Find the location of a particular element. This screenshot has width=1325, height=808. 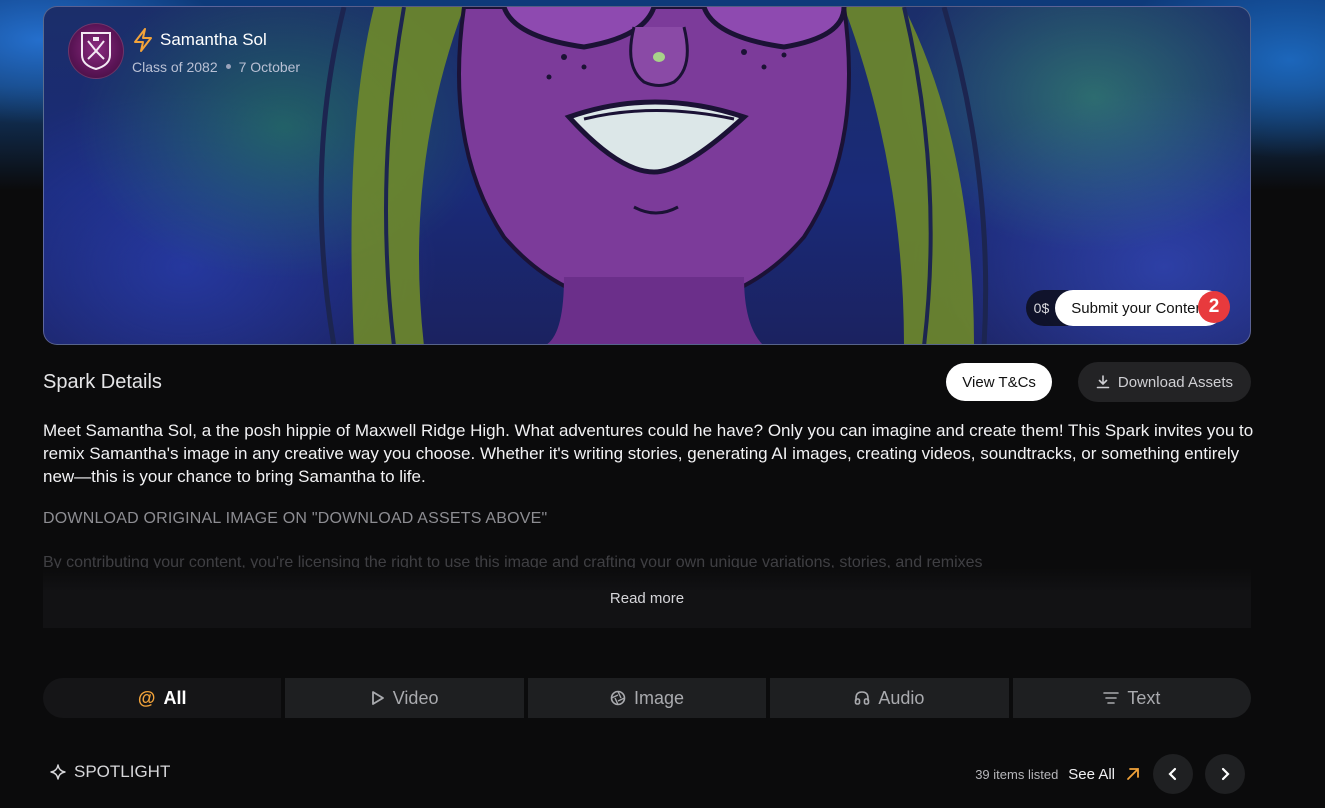

notification-badge: 2 is located at coordinates (1214, 307).